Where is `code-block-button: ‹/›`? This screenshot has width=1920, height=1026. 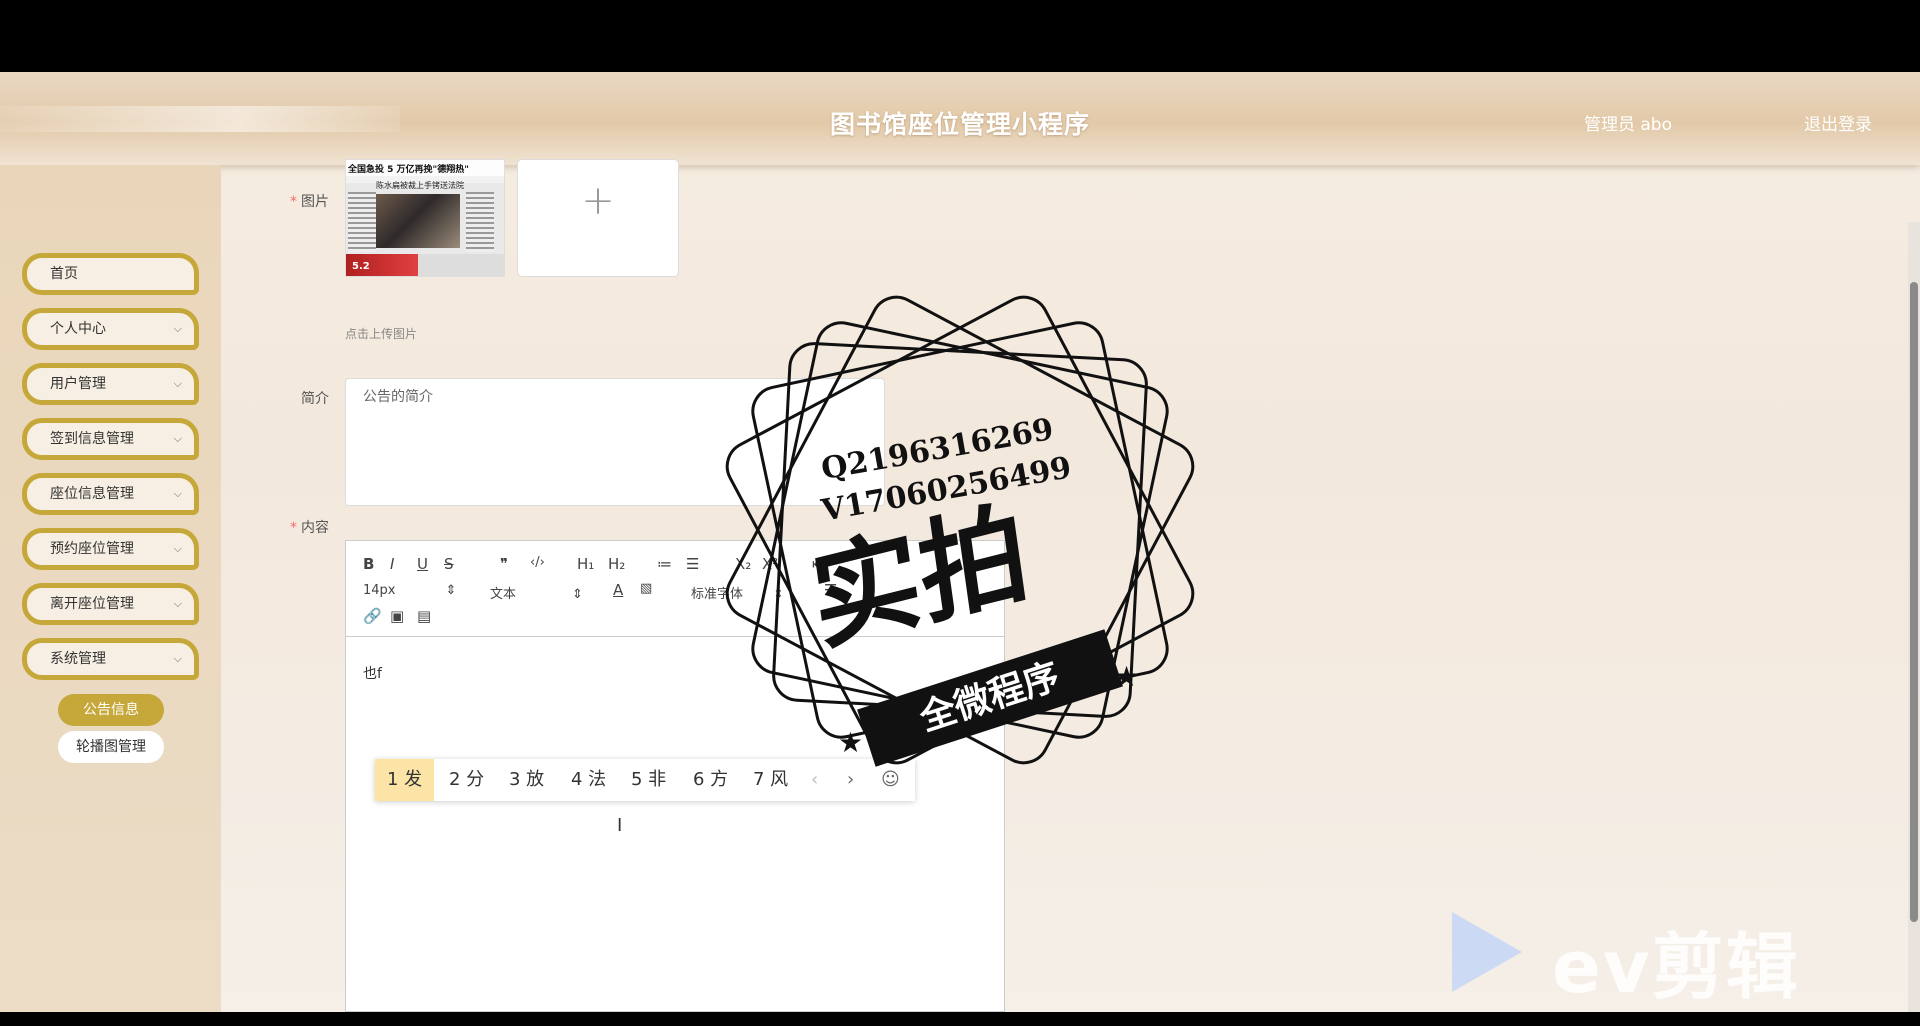 code-block-button: ‹/› is located at coordinates (537, 562).